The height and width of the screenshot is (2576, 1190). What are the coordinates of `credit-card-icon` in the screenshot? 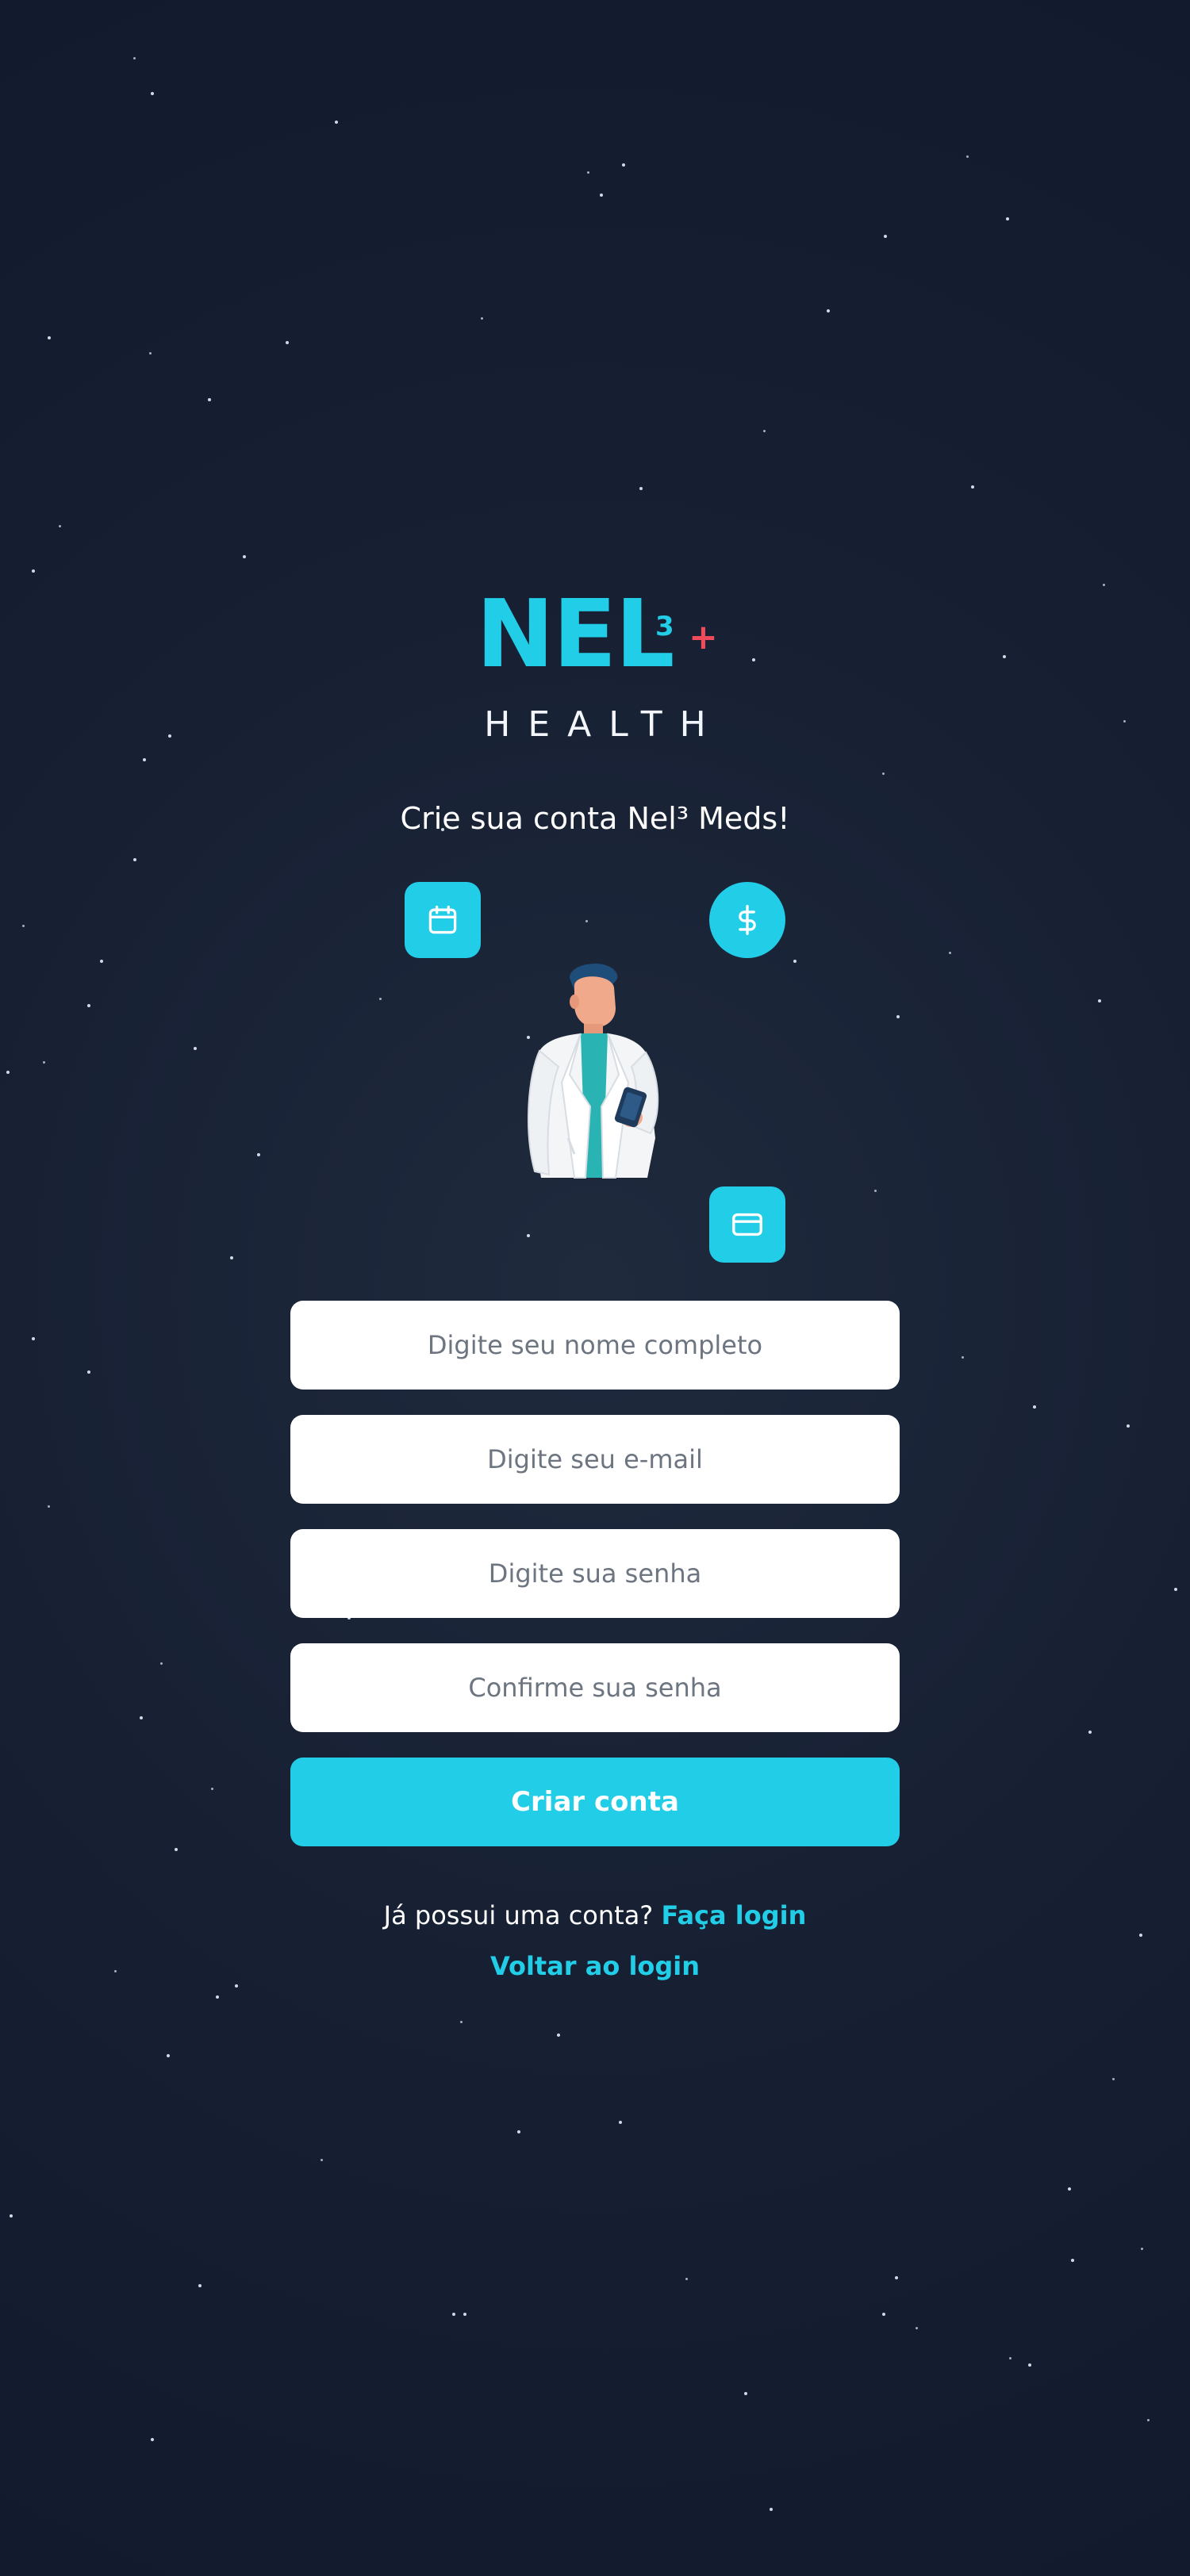 It's located at (747, 1225).